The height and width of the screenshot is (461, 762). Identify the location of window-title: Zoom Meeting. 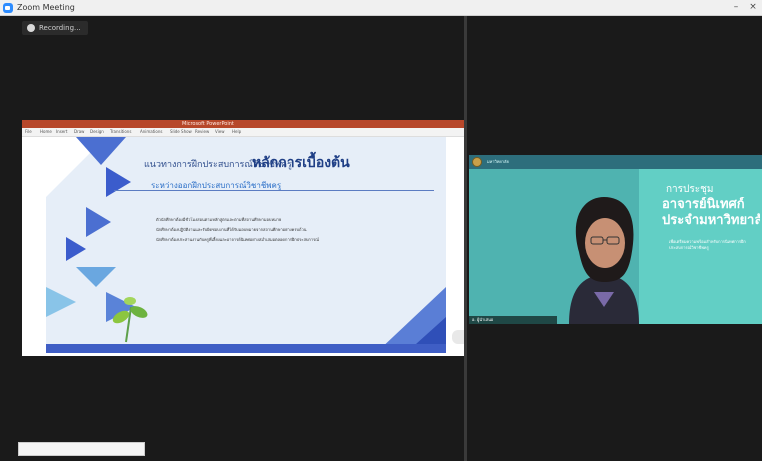
(46, 7).